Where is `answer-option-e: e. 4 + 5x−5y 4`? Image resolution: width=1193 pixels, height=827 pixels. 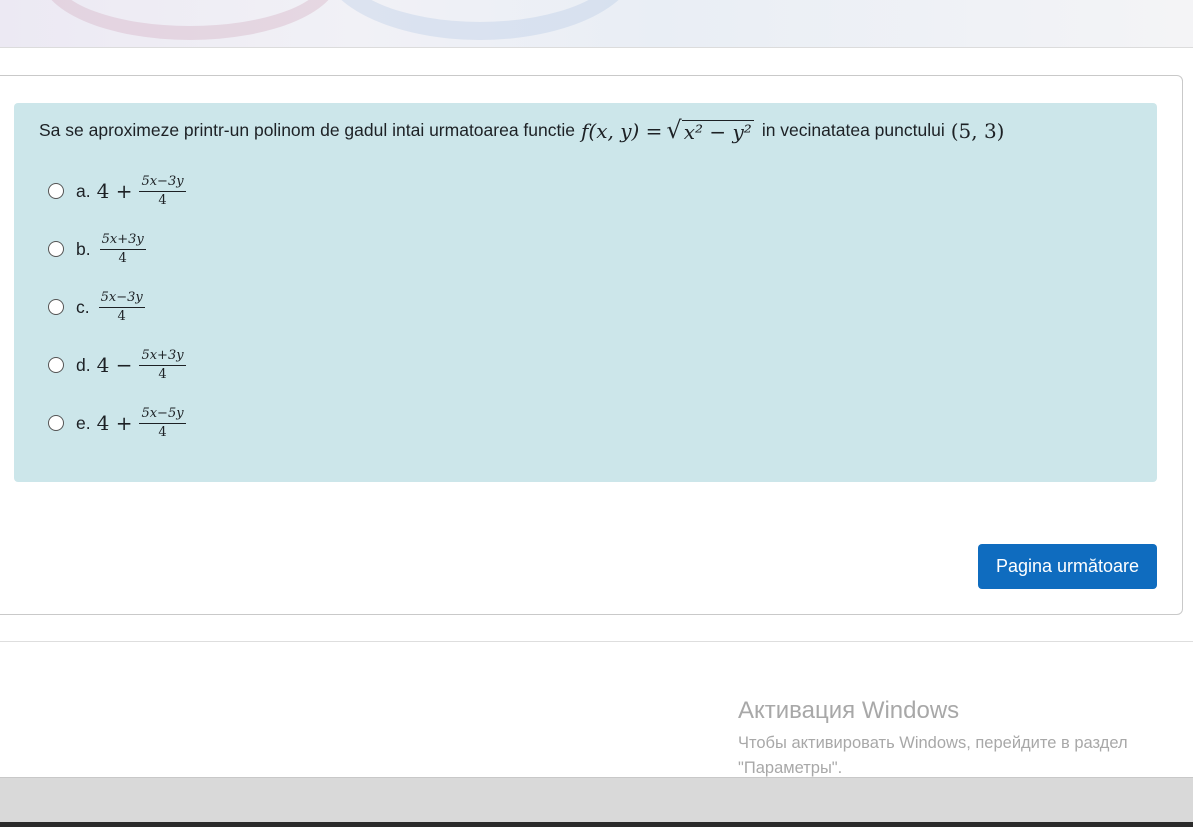
answer-option-e: e. 4 + 5x−5y 4 is located at coordinates (118, 423).